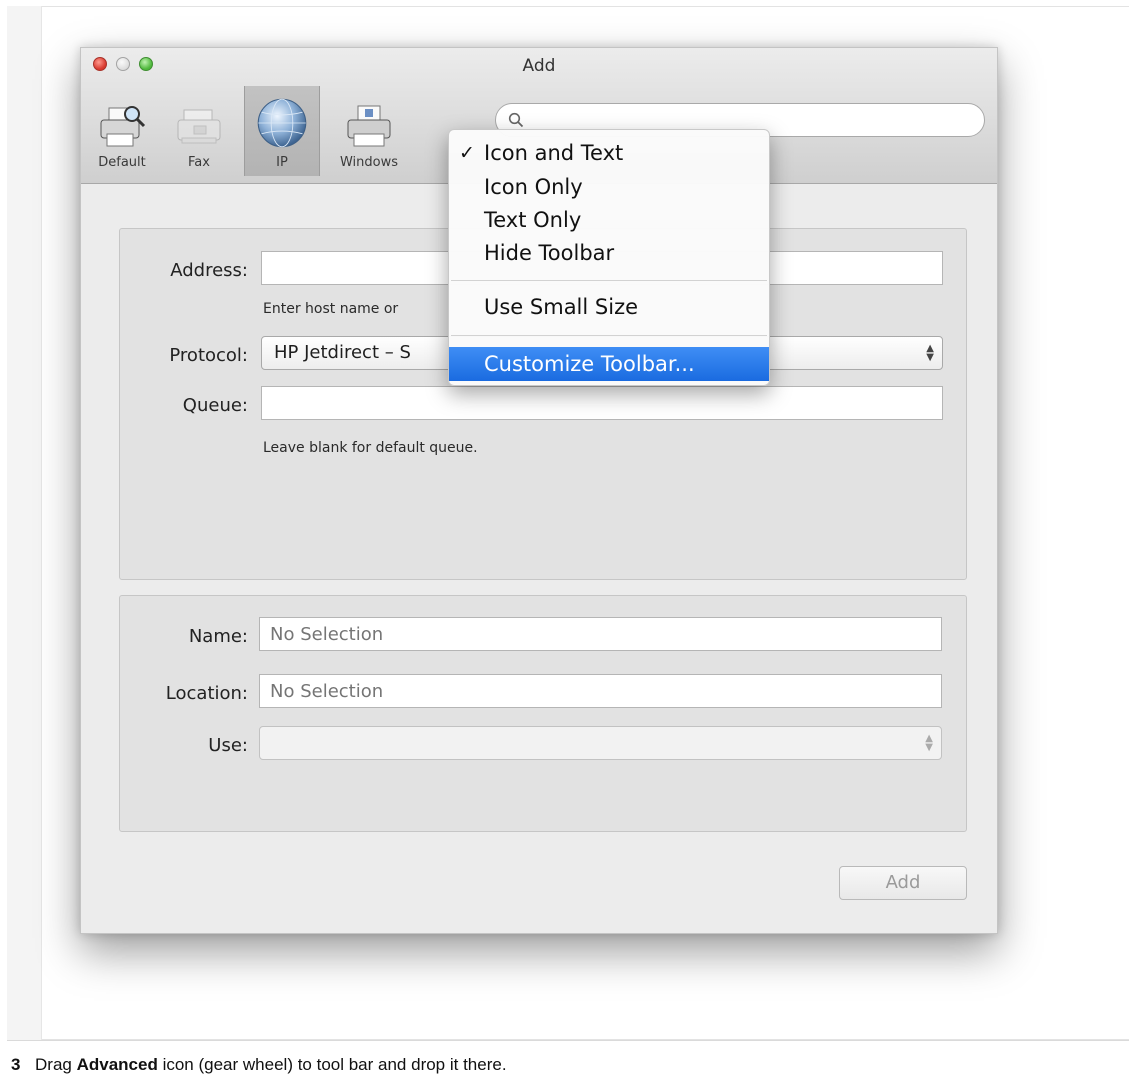  I want to click on add-button: Add, so click(903, 883).